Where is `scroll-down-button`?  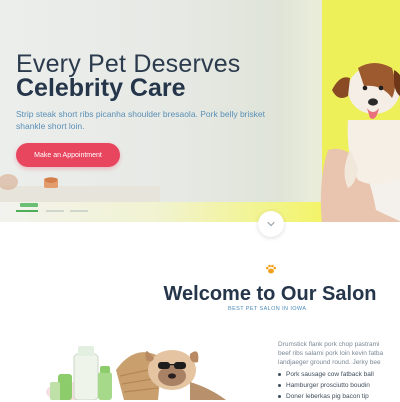
scroll-down-button is located at coordinates (271, 224).